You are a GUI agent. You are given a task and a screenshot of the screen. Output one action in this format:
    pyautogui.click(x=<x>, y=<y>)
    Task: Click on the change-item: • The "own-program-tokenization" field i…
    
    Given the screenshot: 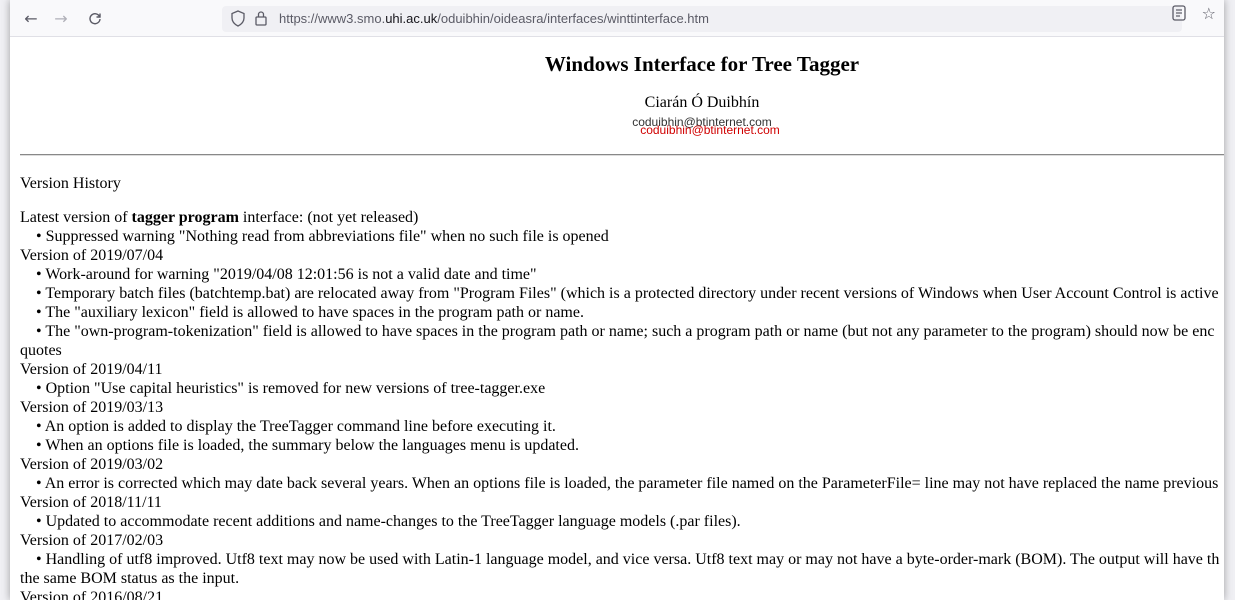 What is the action you would take?
    pyautogui.click(x=625, y=331)
    